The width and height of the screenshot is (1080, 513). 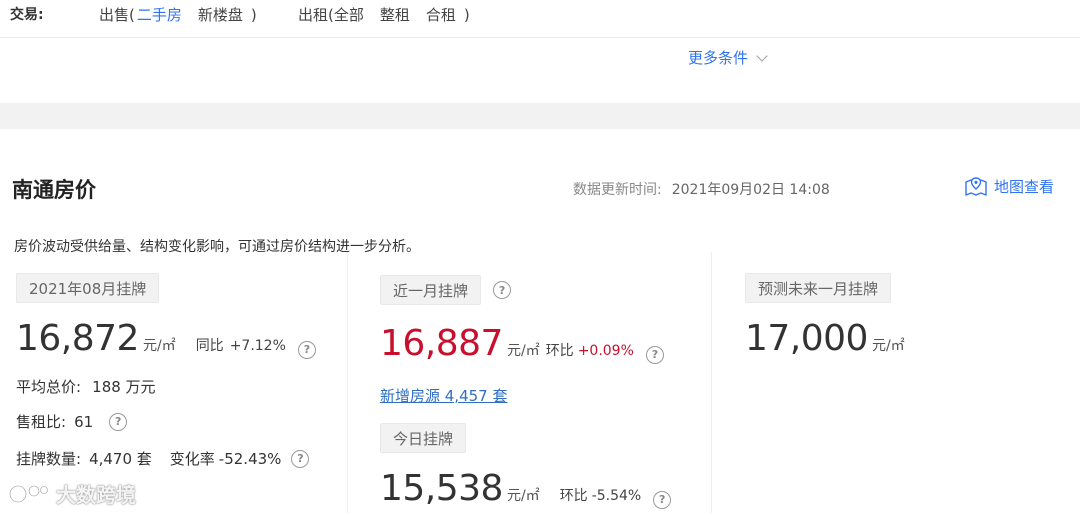 I want to click on new-listings-row: 新增房源 4,457 套, so click(x=443, y=395).